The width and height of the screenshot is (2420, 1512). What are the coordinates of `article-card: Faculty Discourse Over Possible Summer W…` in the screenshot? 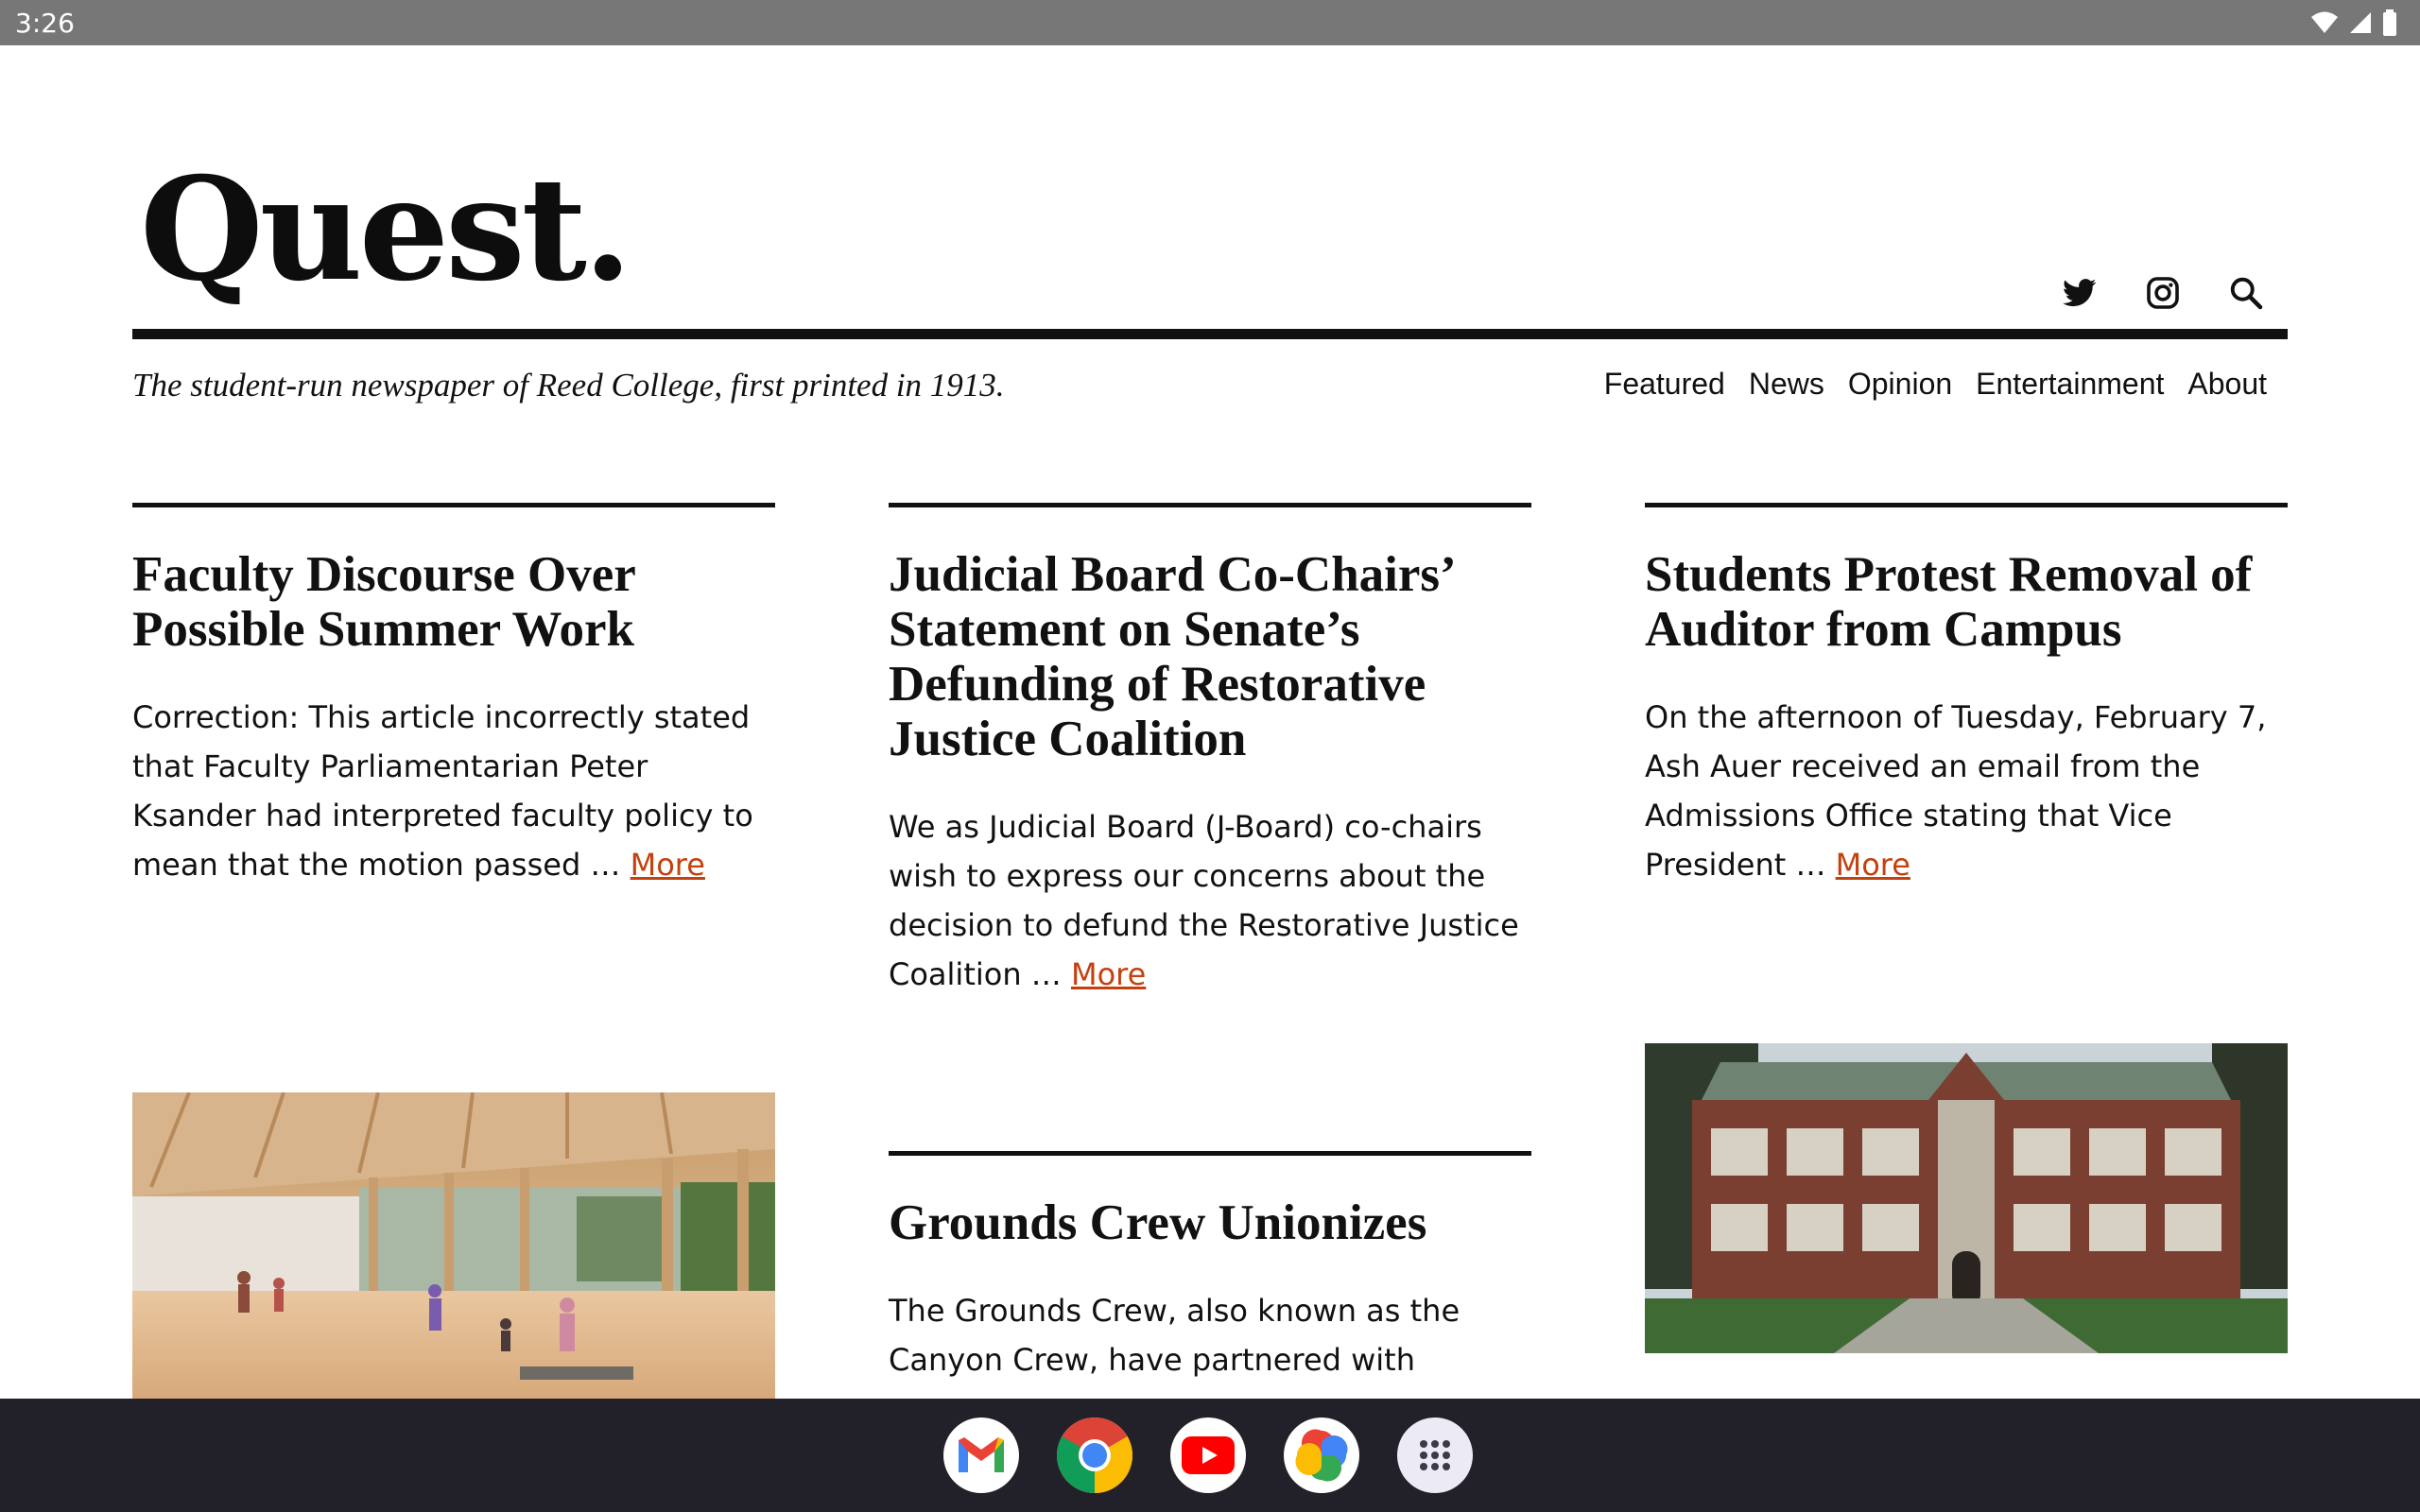 It's located at (453, 696).